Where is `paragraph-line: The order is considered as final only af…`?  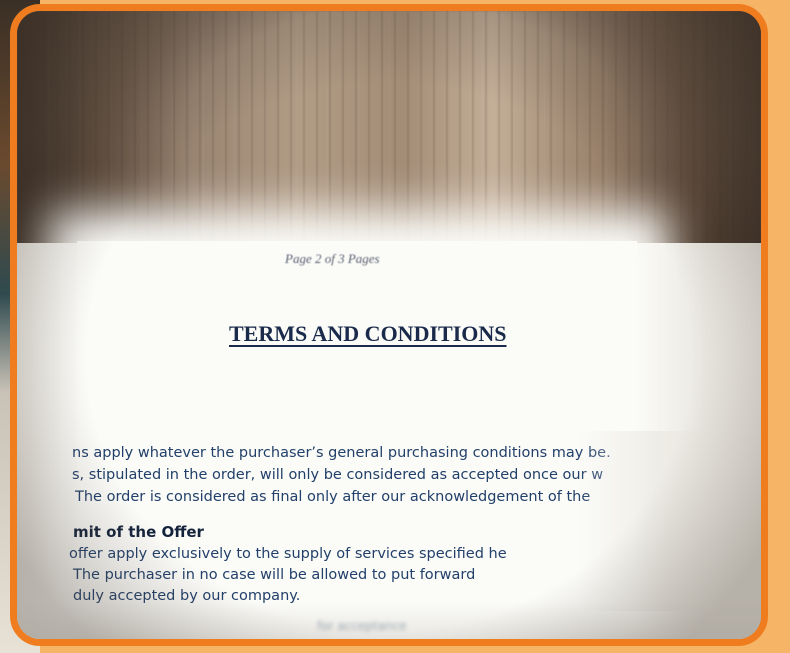
paragraph-line: The order is considered as final only af… is located at coordinates (333, 497).